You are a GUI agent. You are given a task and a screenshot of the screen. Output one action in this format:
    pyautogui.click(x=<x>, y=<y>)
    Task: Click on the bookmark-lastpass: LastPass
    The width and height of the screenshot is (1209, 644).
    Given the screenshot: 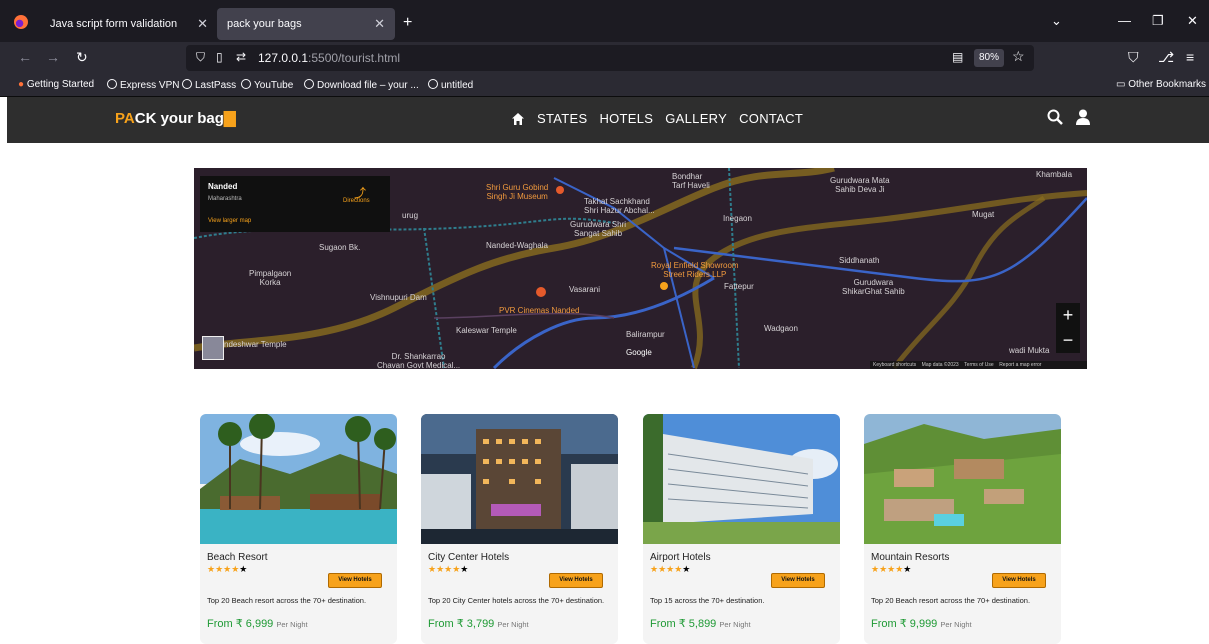 What is the action you would take?
    pyautogui.click(x=209, y=85)
    